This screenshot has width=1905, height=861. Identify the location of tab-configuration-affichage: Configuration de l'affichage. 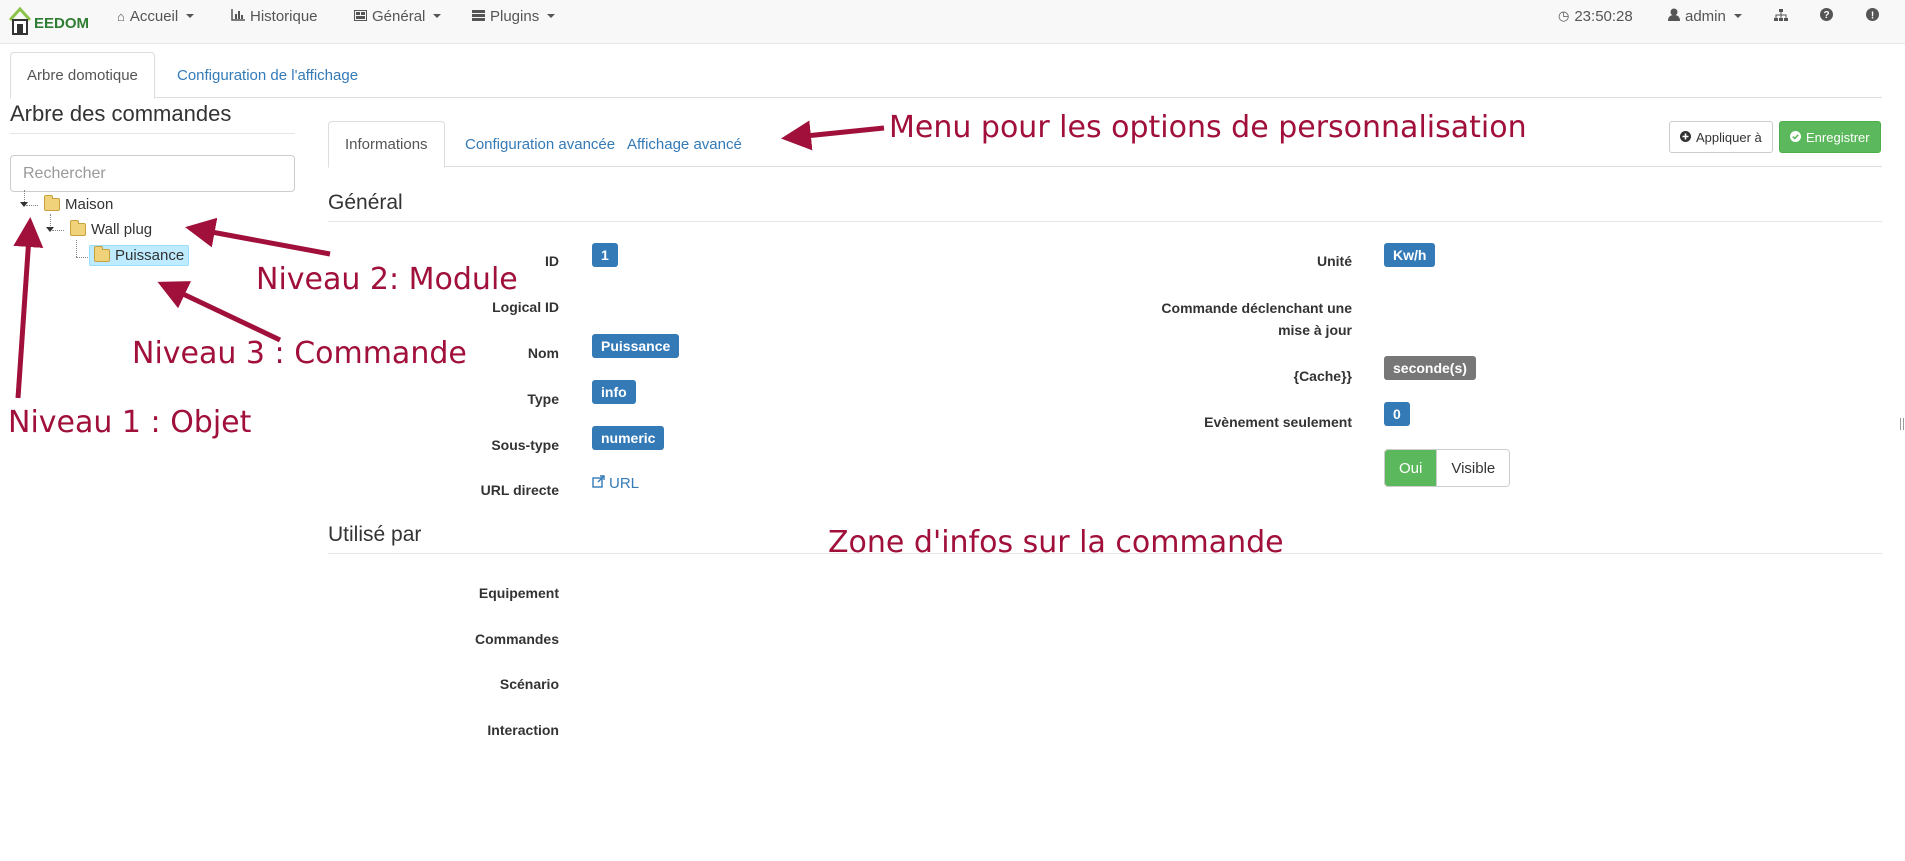
(267, 75).